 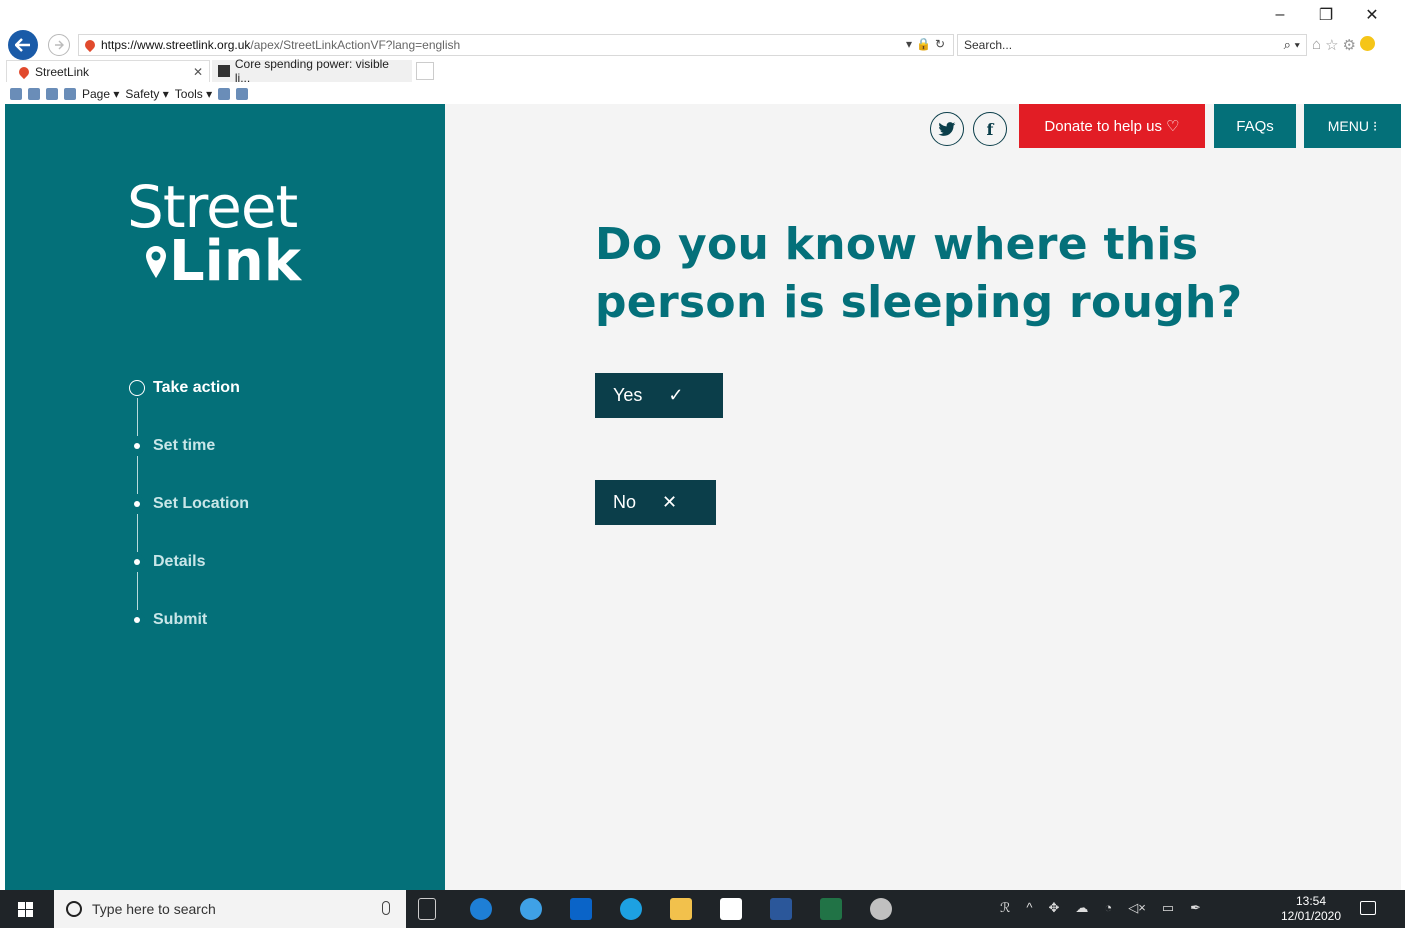 I want to click on wifi-icon: ◔, so click(x=1108, y=908).